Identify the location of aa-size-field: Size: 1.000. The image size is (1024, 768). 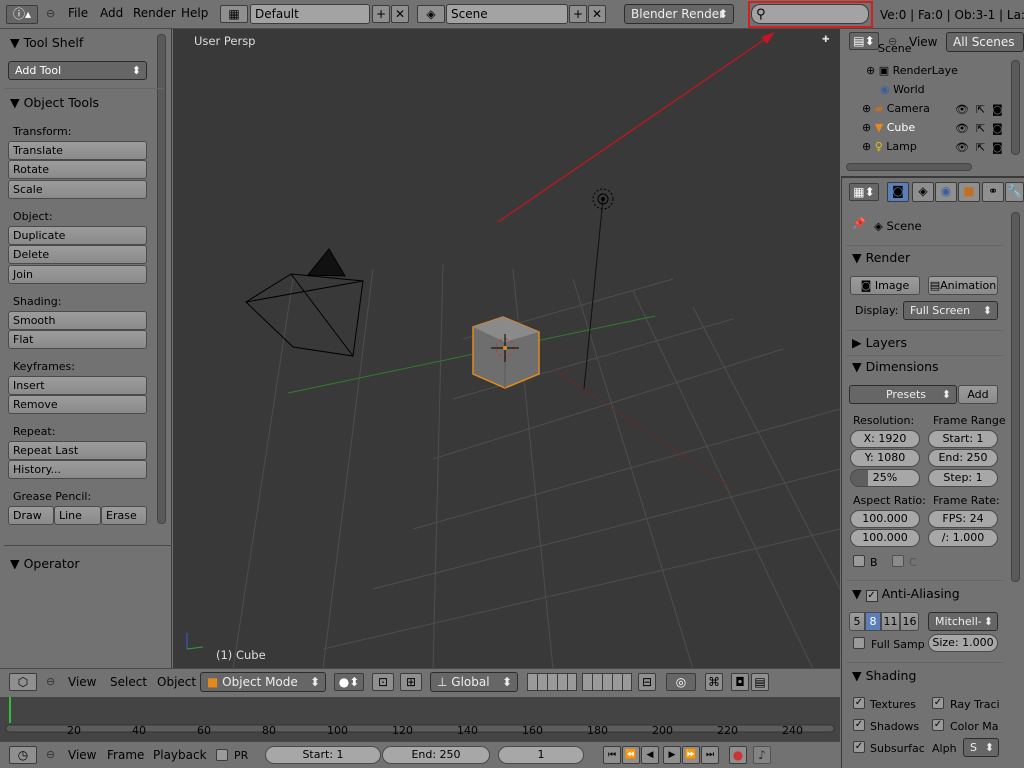
(963, 643).